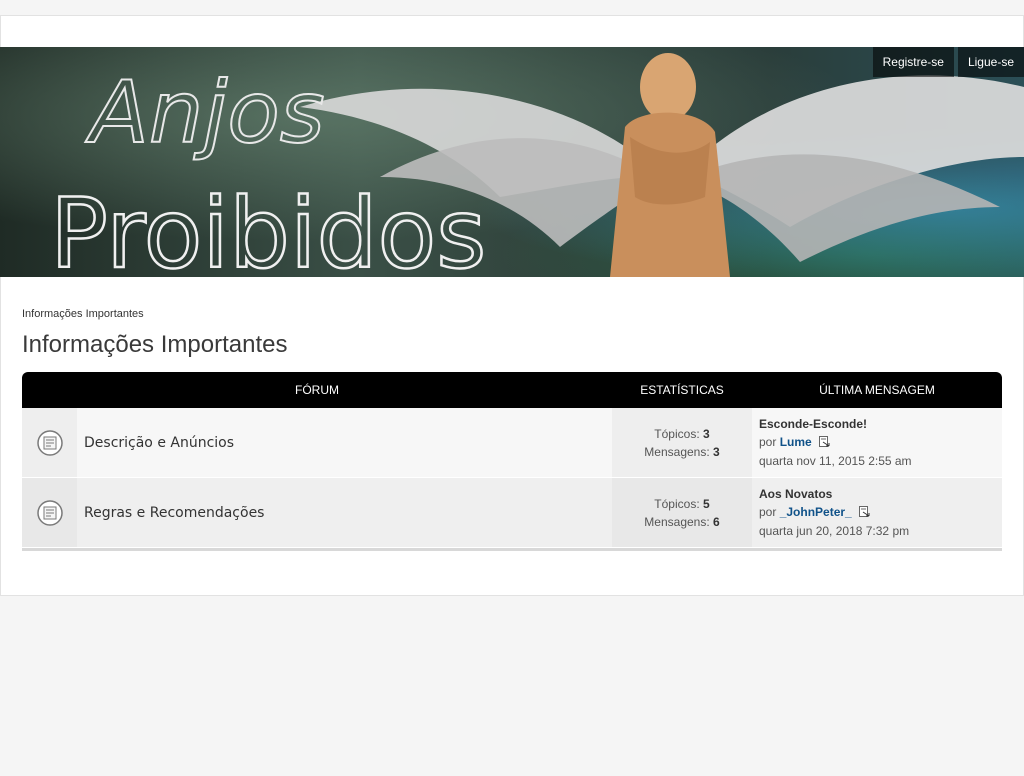  Describe the element at coordinates (716, 521) in the screenshot. I see `posts-count: 6` at that location.